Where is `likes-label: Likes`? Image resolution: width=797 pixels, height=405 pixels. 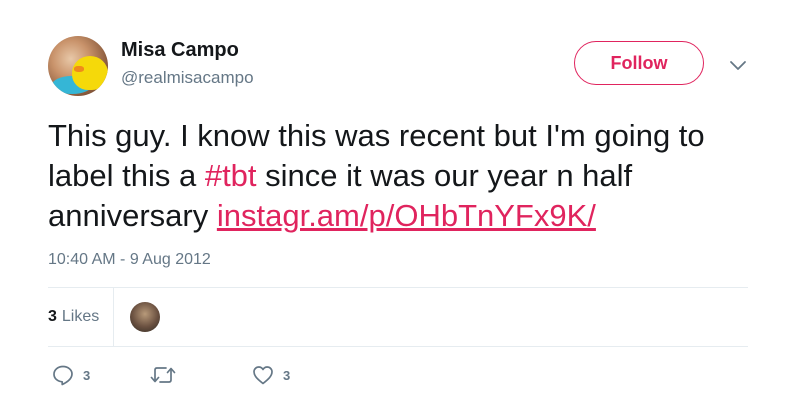 likes-label: Likes is located at coordinates (80, 316).